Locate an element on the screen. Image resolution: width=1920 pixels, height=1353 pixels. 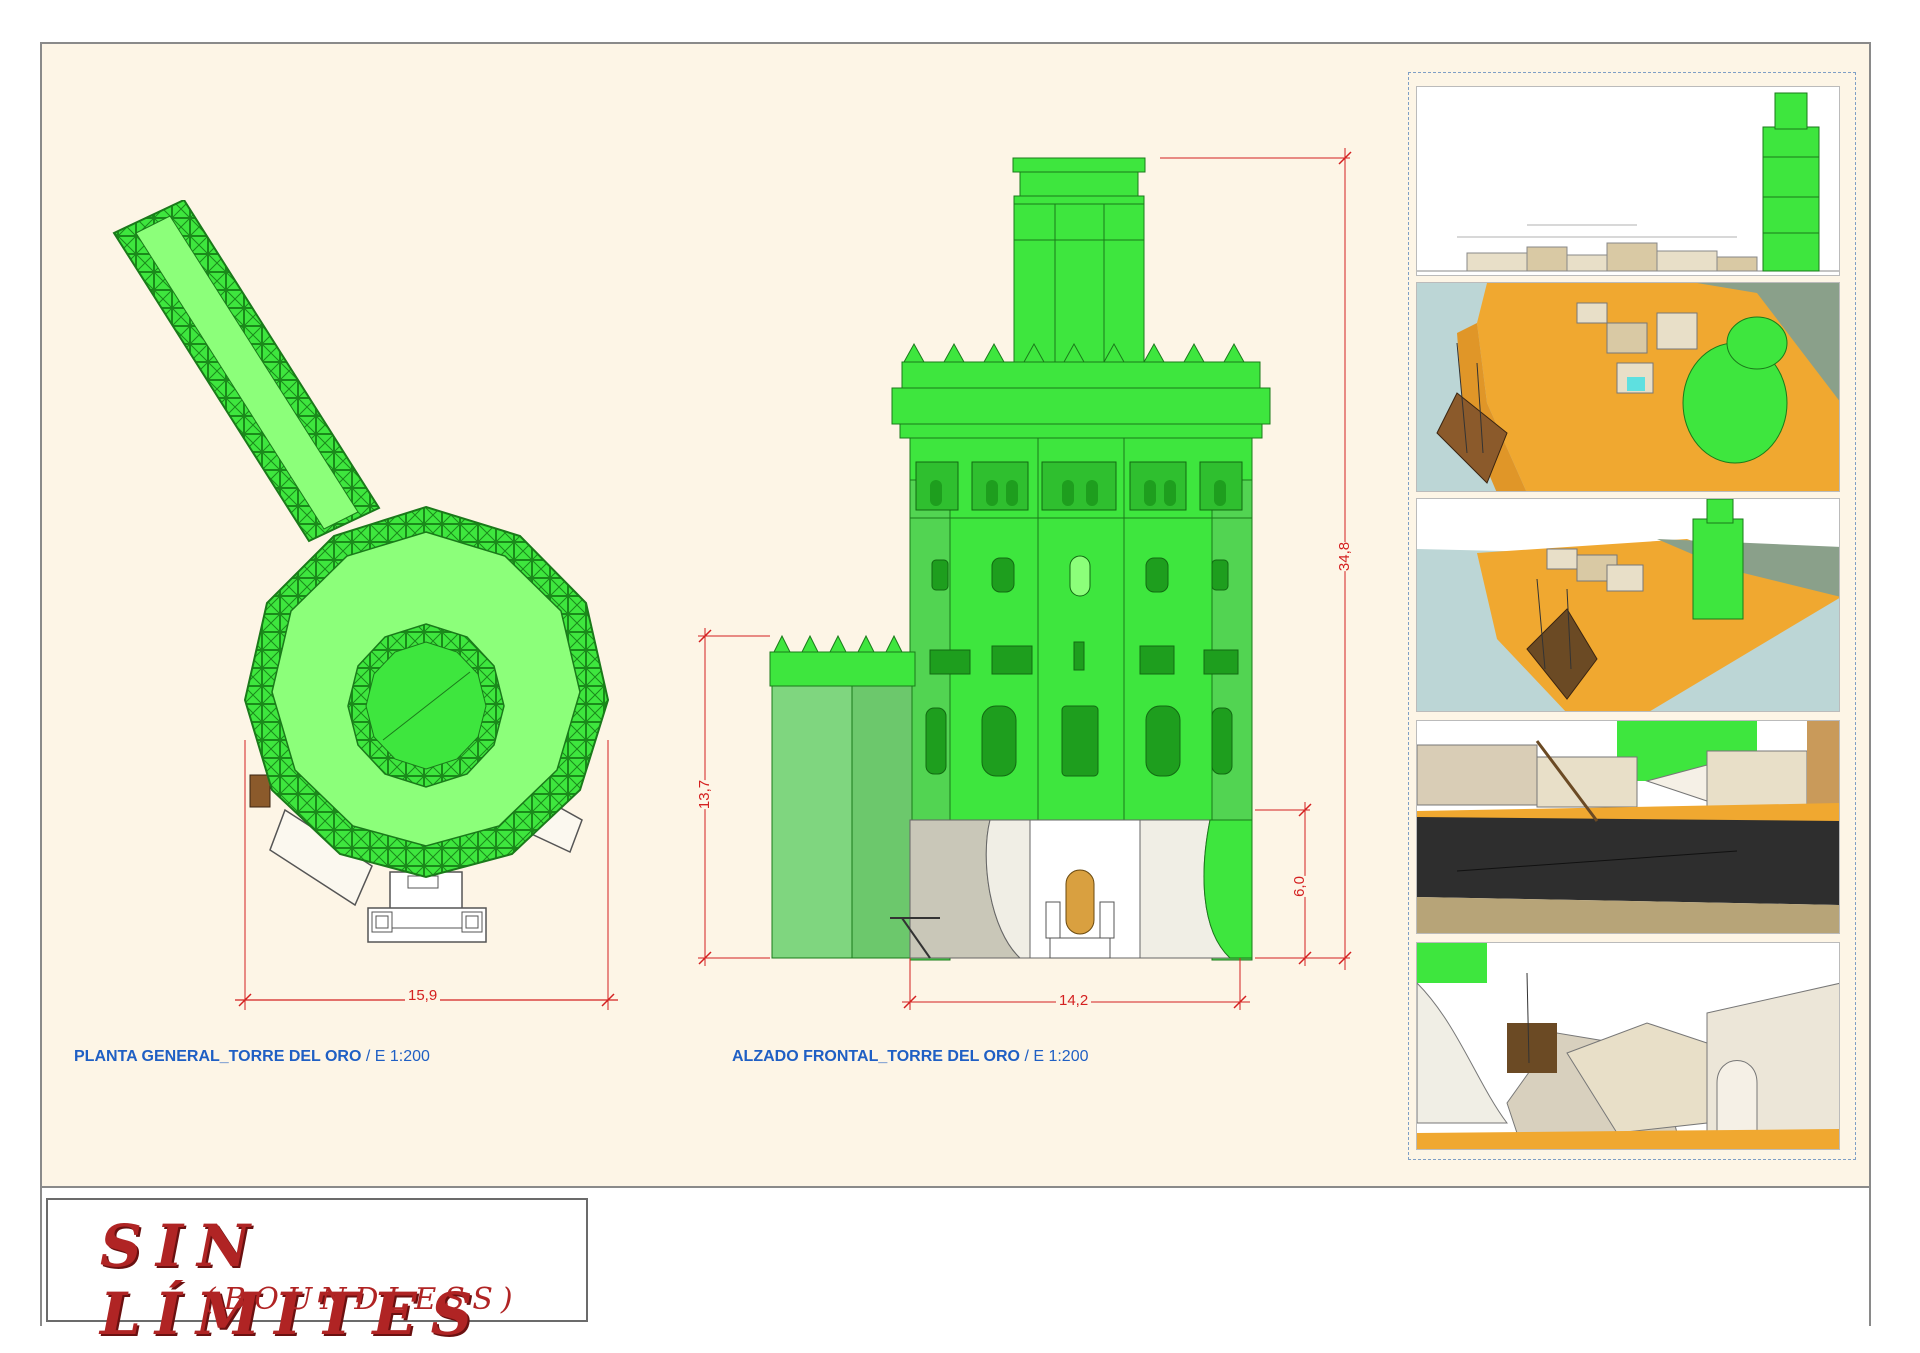
plan-caption: PLANTA GENERAL_TORRE DEL ORO / E 1:200 is located at coordinates (252, 1057).